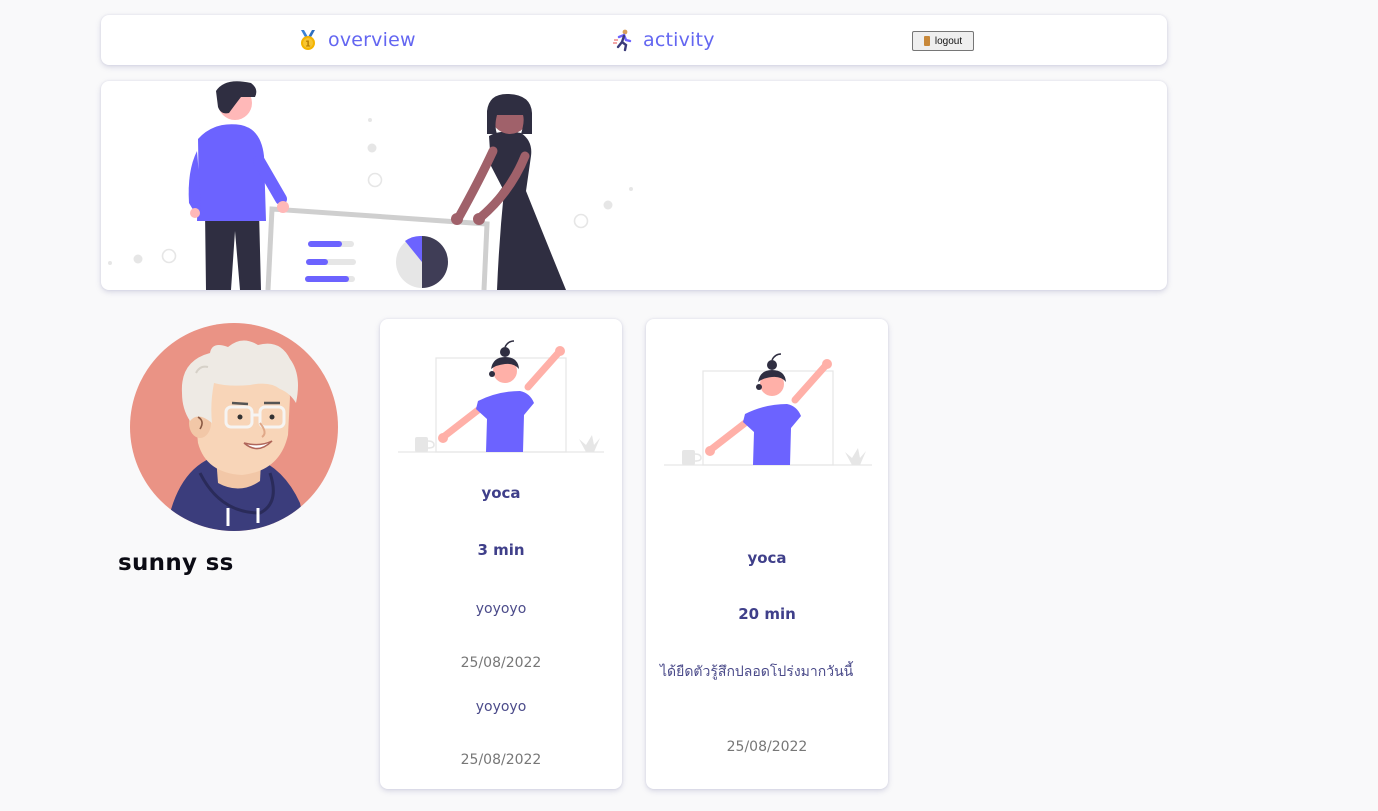 The image size is (1378, 811). I want to click on nav-overview-link: 1 overview, so click(356, 40).